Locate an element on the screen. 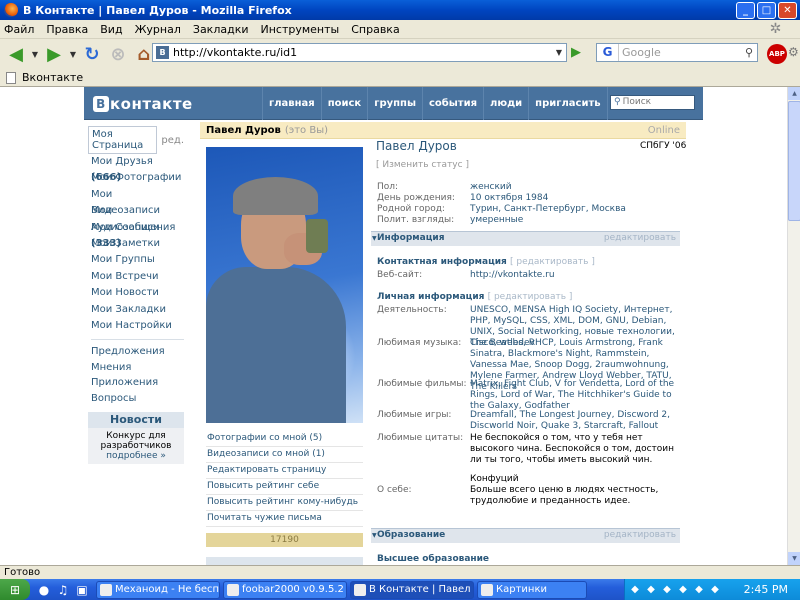  scroll-down-icon: ▼ is located at coordinates (794, 558).